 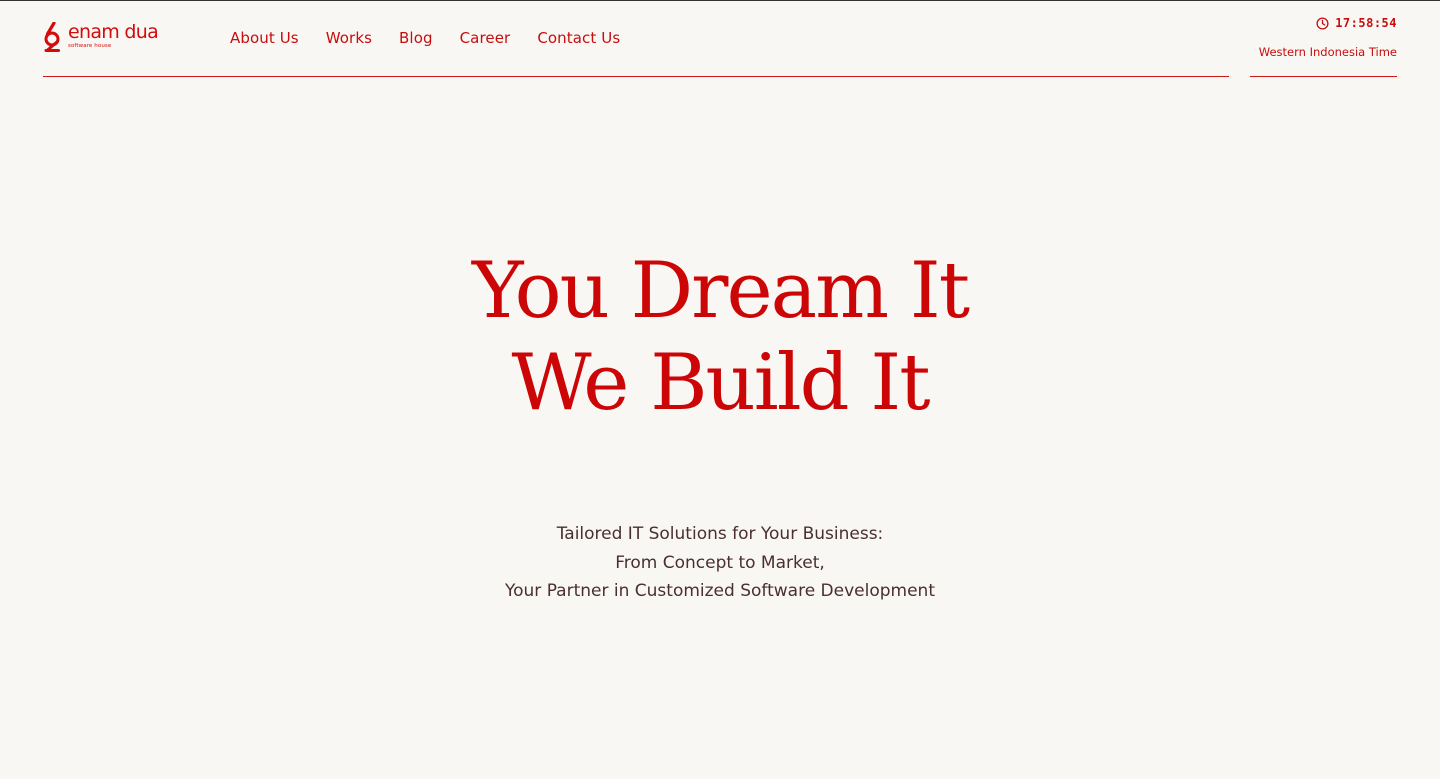 What do you see at coordinates (1323, 76) in the screenshot?
I see `timezone-divider` at bounding box center [1323, 76].